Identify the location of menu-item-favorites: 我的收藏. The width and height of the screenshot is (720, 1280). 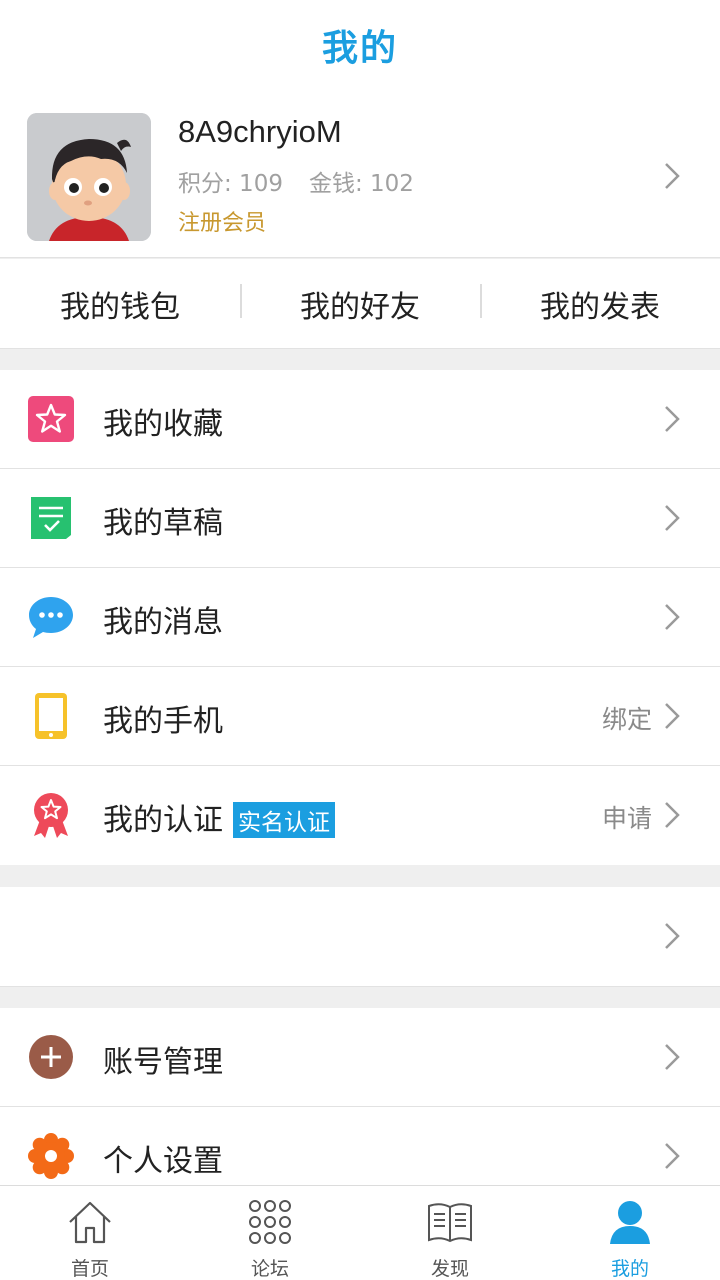
(360, 419).